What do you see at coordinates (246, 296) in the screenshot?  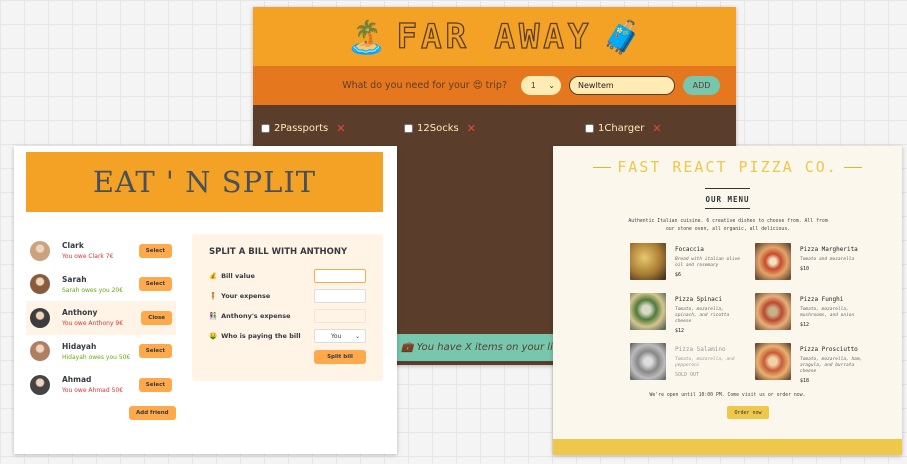 I see `your-expense-label: Your expense` at bounding box center [246, 296].